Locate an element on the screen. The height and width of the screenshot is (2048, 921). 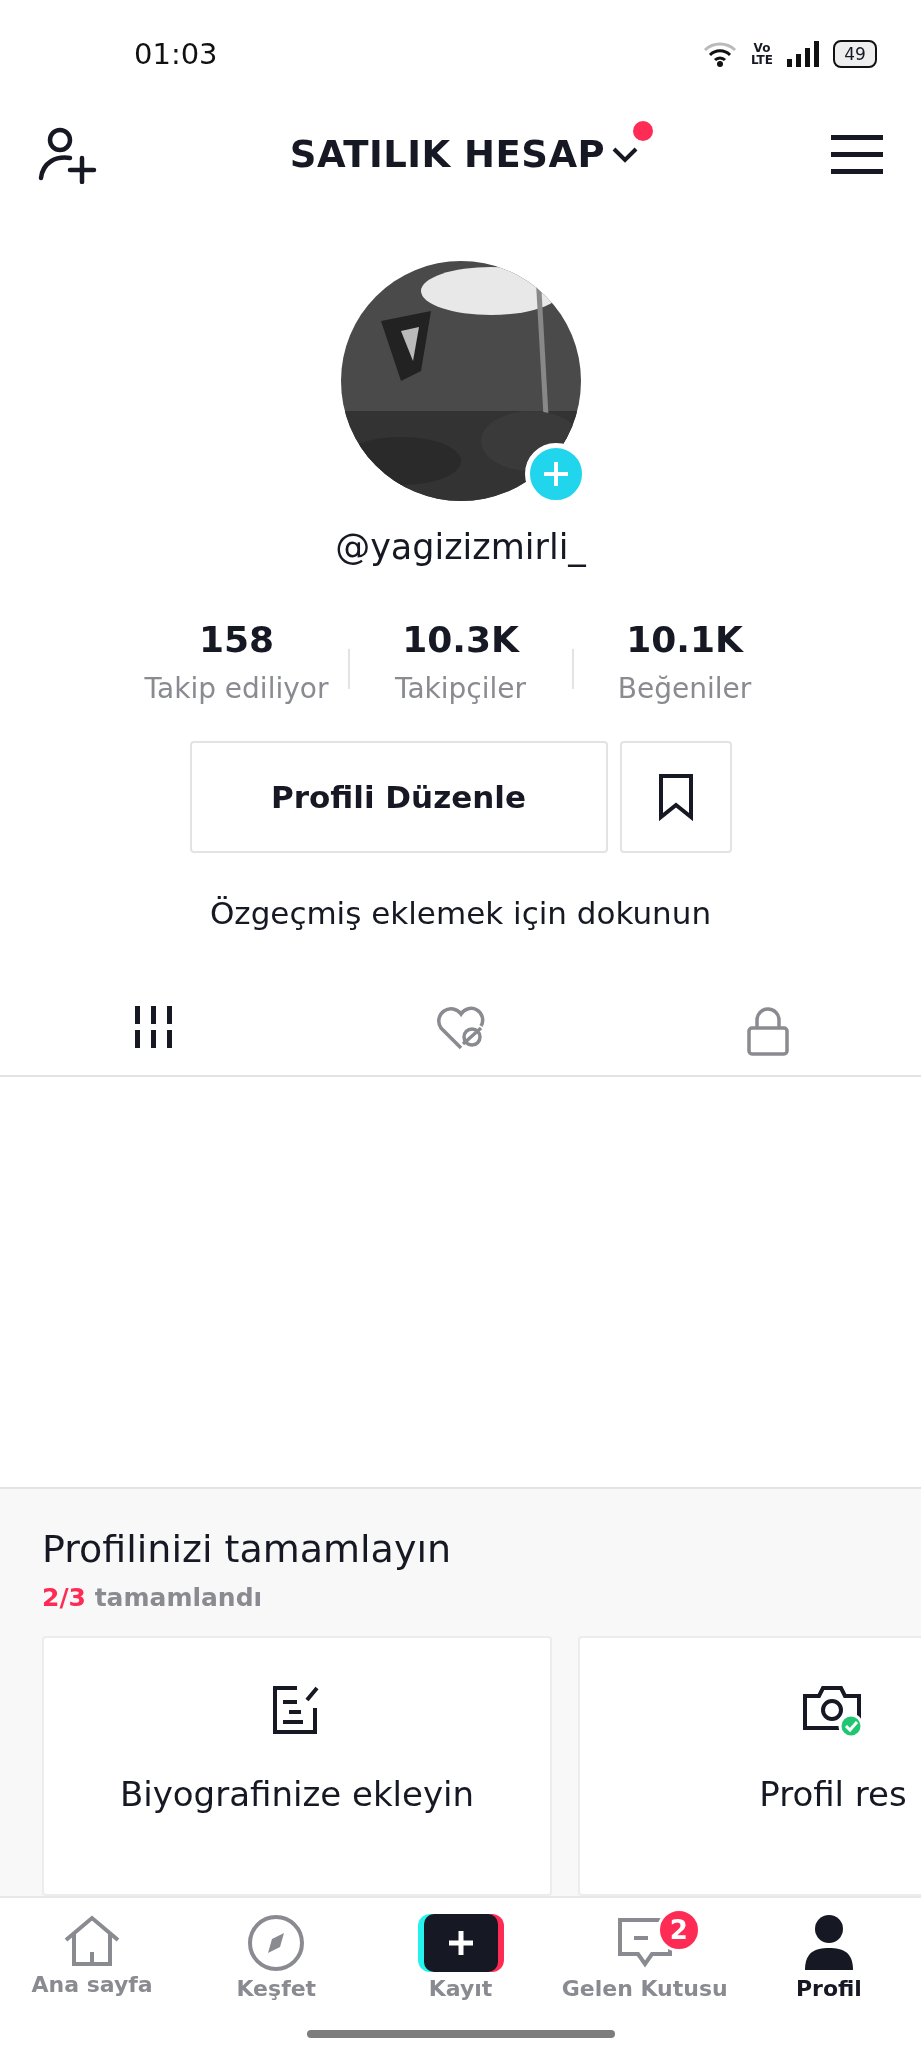
progress-text: 2/3 tamamlandı is located at coordinates (153, 1597).